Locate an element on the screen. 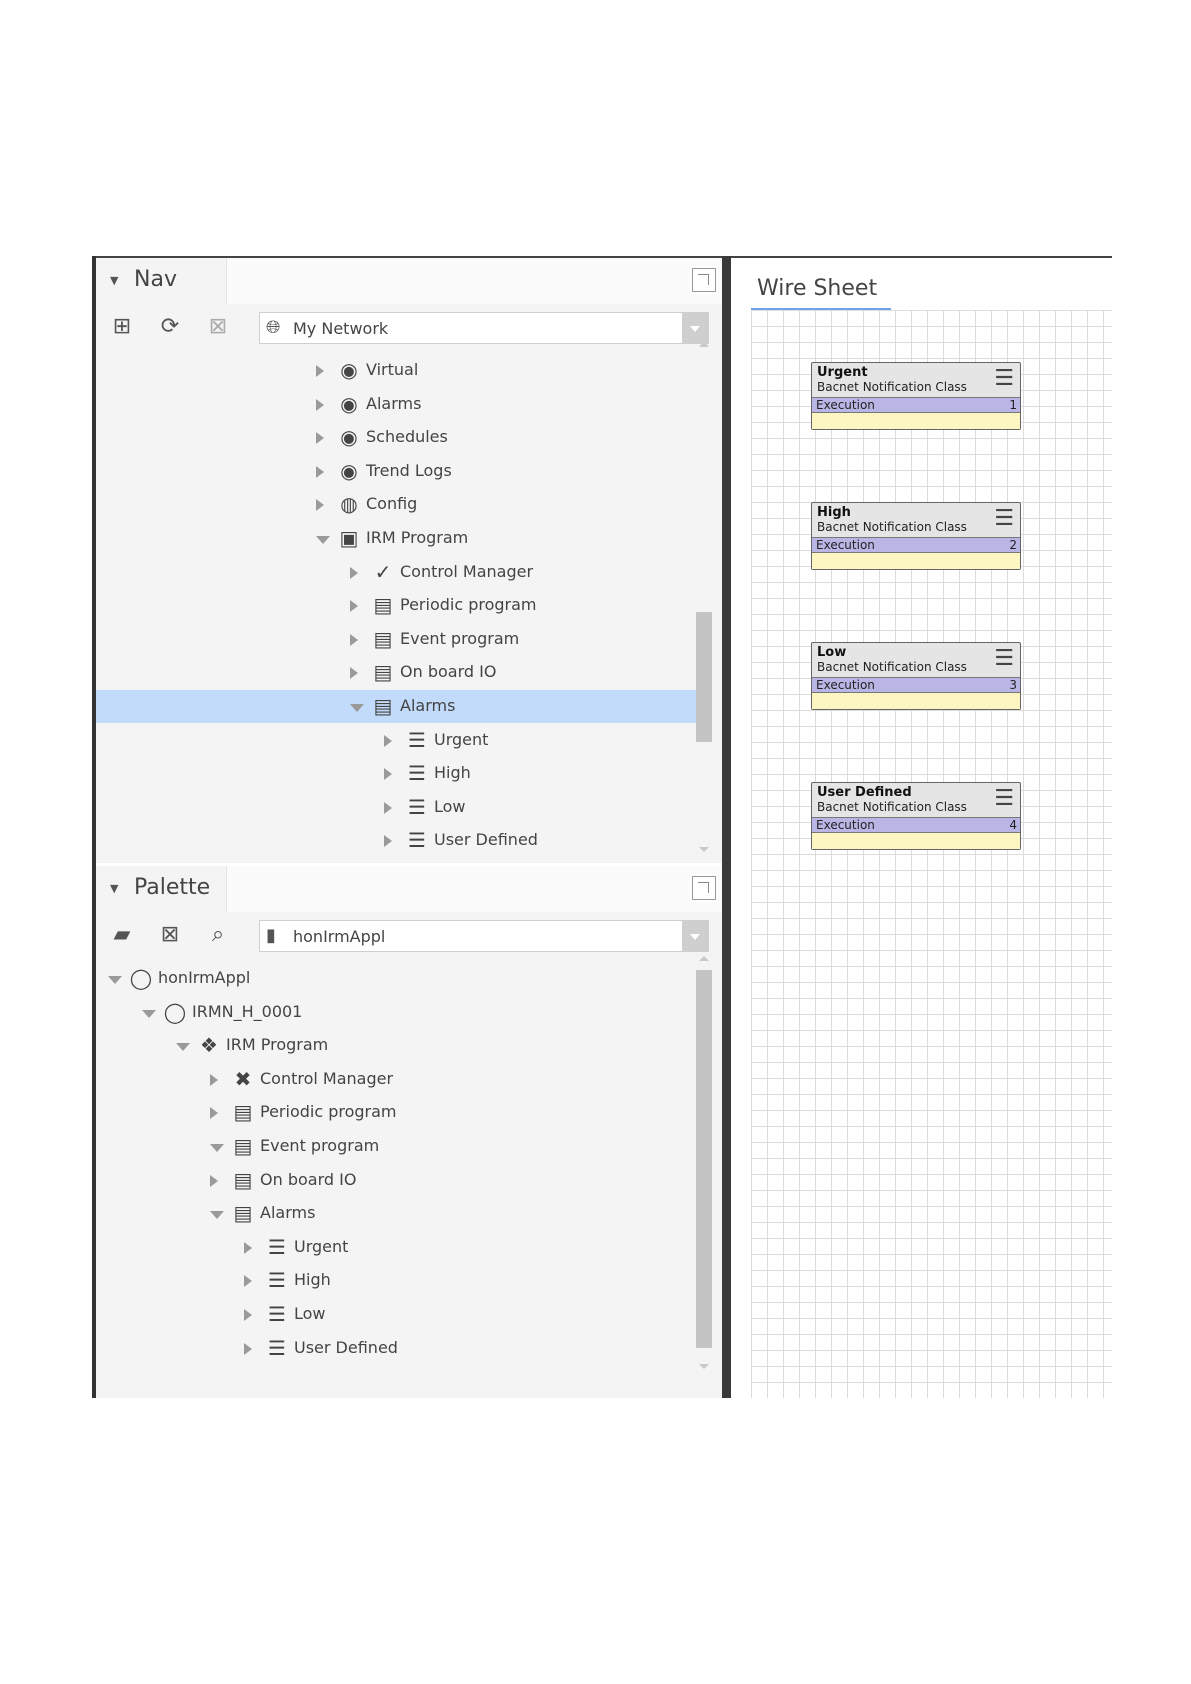 This screenshot has height=1684, width=1191. checkmark-icon: ✓ is located at coordinates (383, 571).